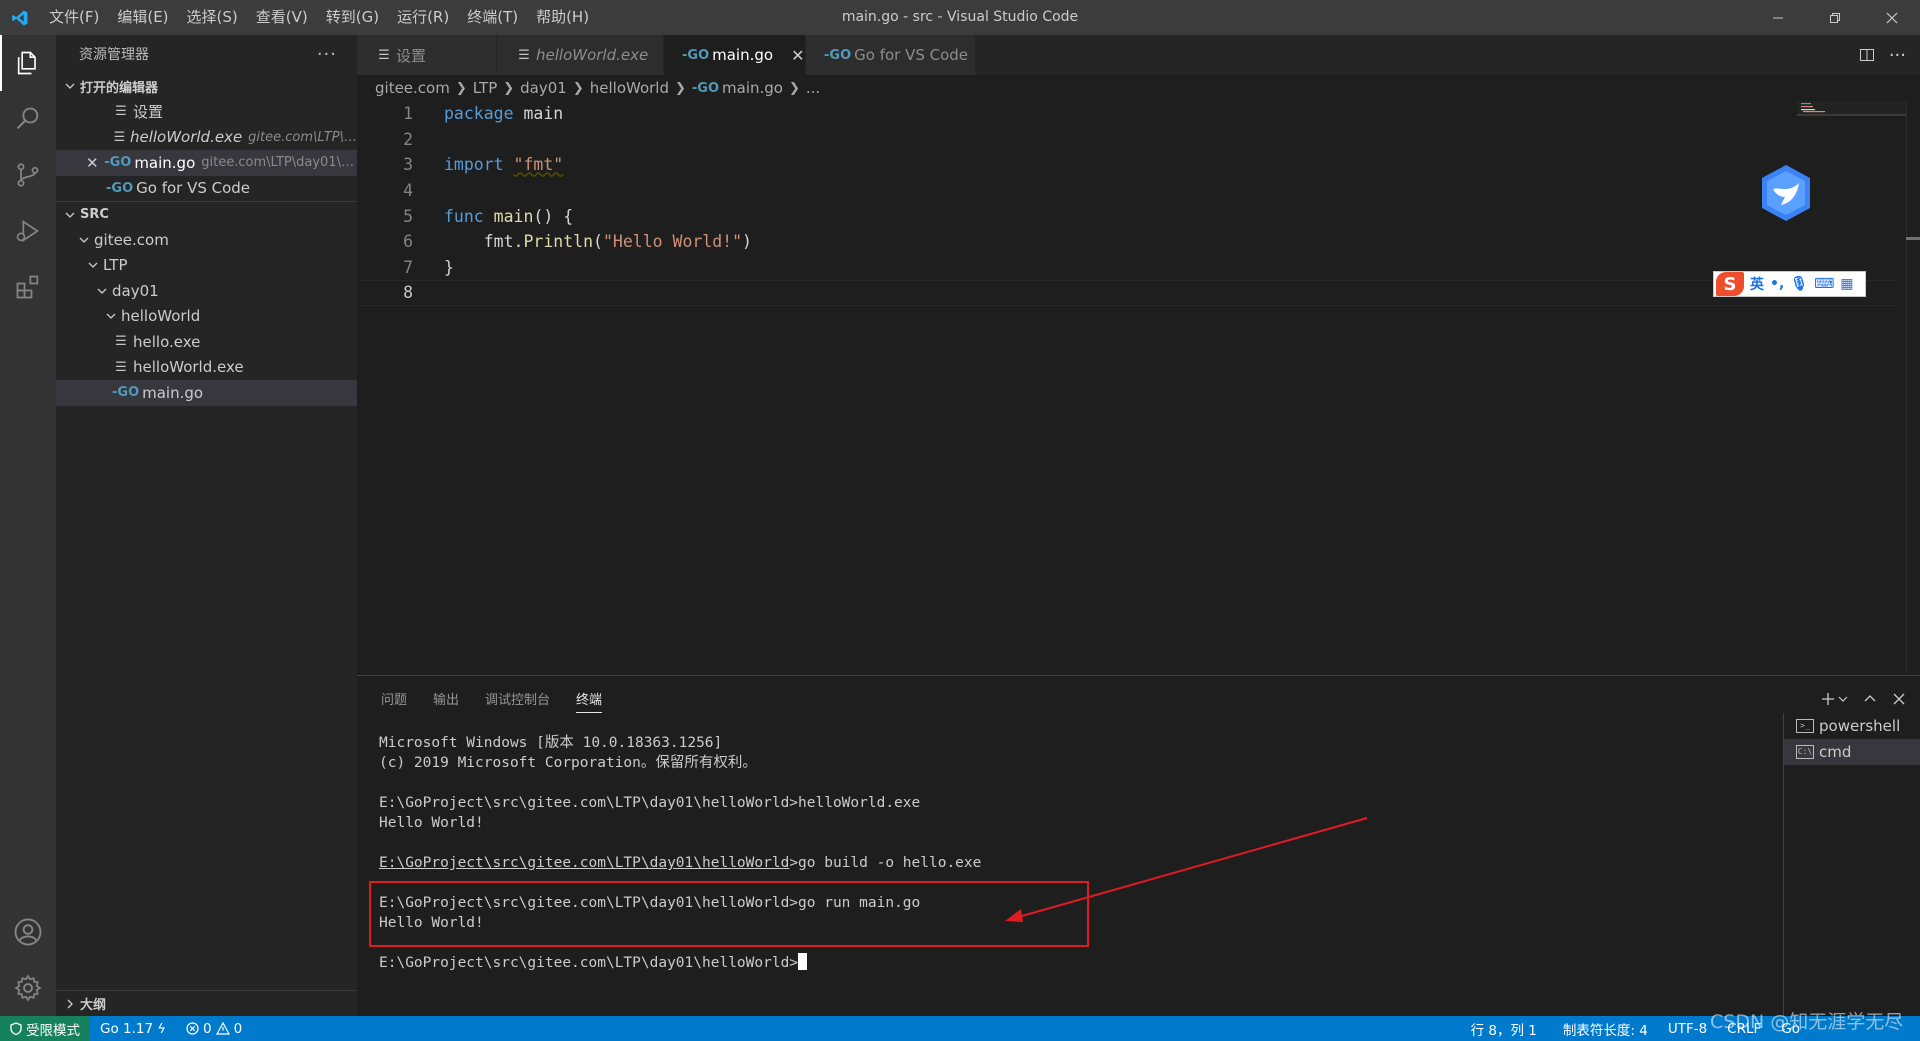  Describe the element at coordinates (1899, 699) in the screenshot. I see `close-panel-icon` at that location.